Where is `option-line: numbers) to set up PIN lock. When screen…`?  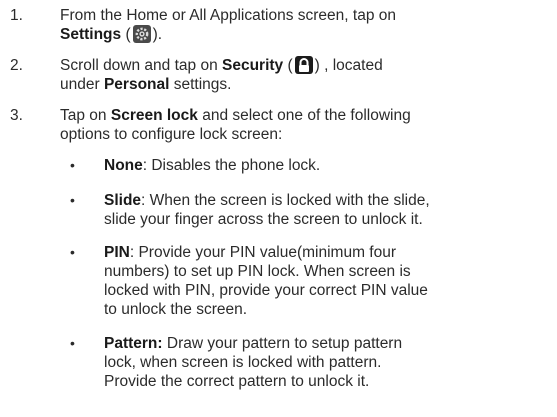
option-line: numbers) to set up PIN lock. When screen… is located at coordinates (328, 271).